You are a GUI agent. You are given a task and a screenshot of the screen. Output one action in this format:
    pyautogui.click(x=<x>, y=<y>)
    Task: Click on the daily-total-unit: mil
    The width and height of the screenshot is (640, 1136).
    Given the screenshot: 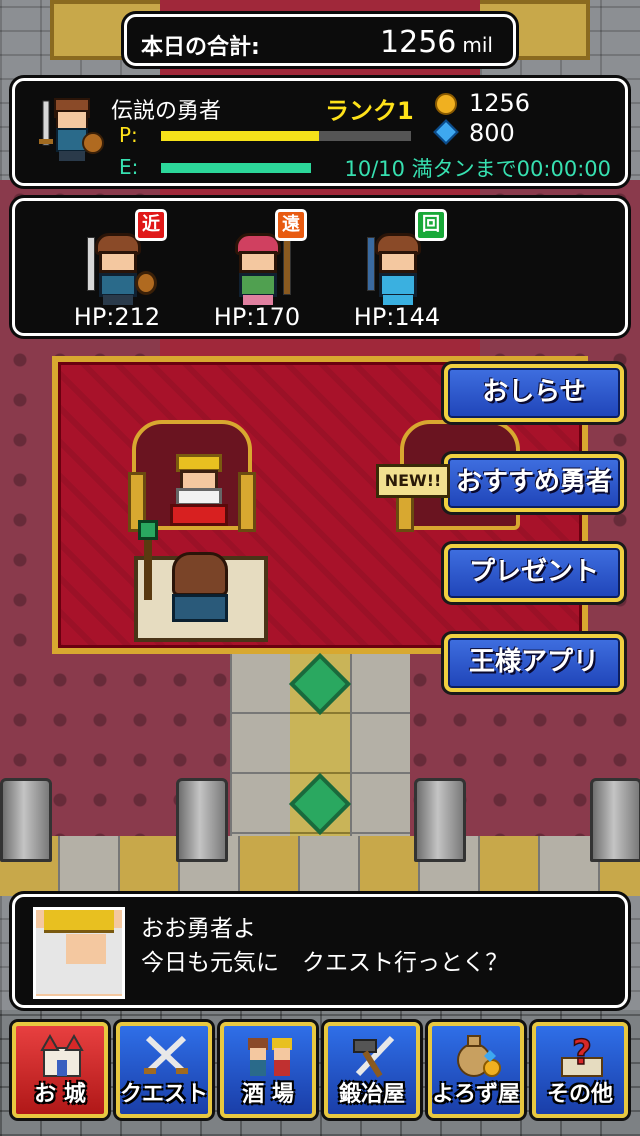 What is the action you would take?
    pyautogui.click(x=477, y=45)
    